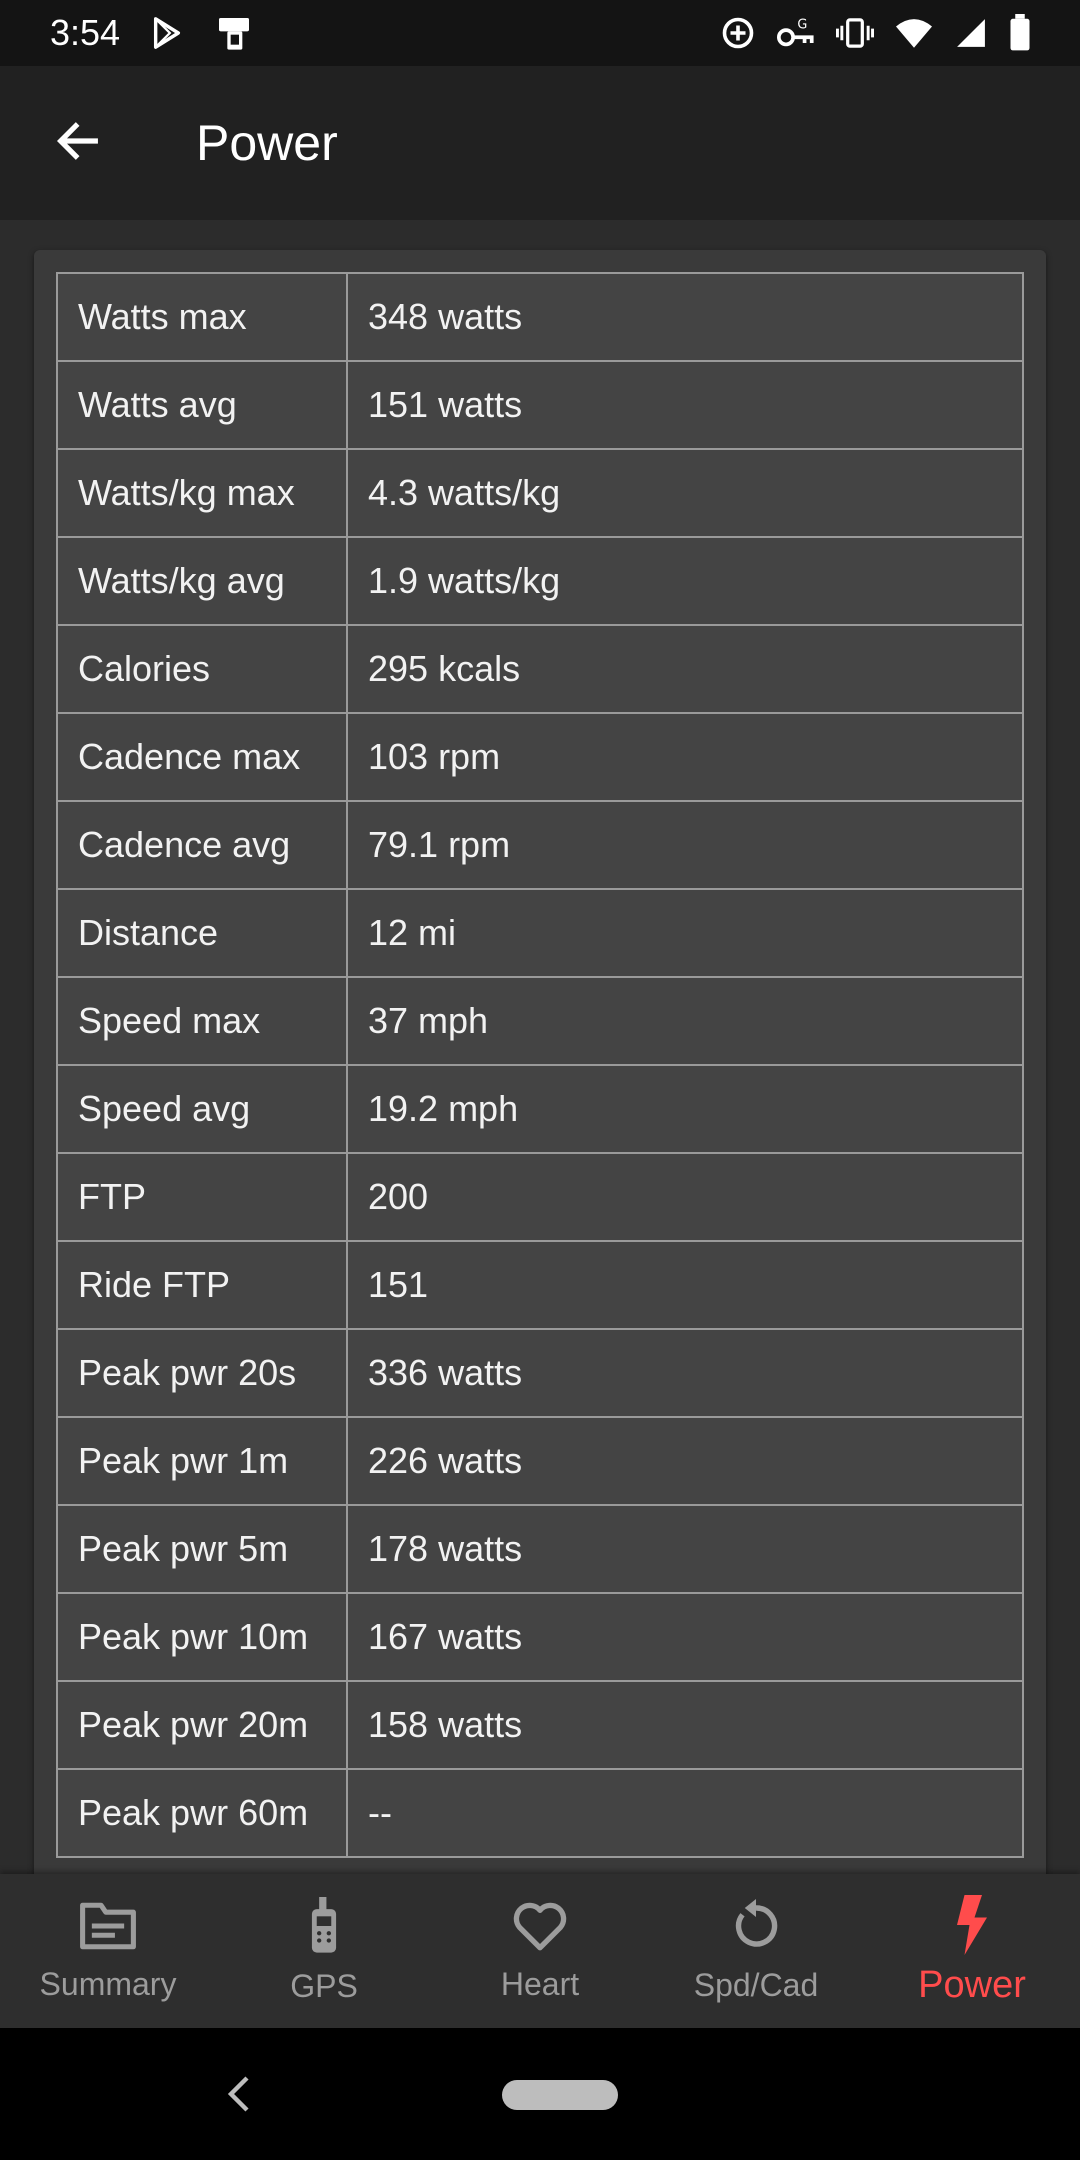 The image size is (1080, 2160). Describe the element at coordinates (202, 405) in the screenshot. I see `stat-label: Watts avg` at that location.